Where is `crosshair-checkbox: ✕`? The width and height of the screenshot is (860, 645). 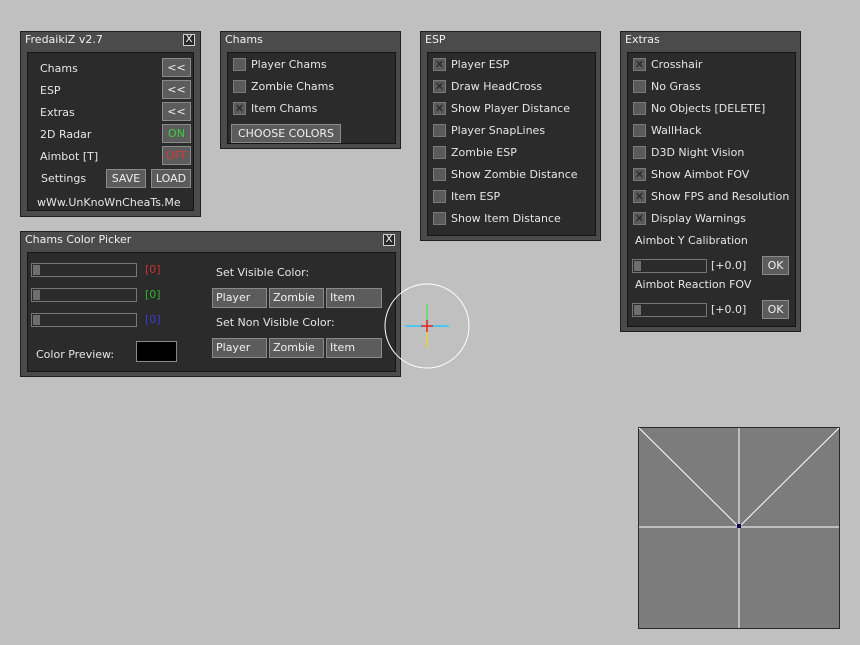 crosshair-checkbox: ✕ is located at coordinates (639, 64).